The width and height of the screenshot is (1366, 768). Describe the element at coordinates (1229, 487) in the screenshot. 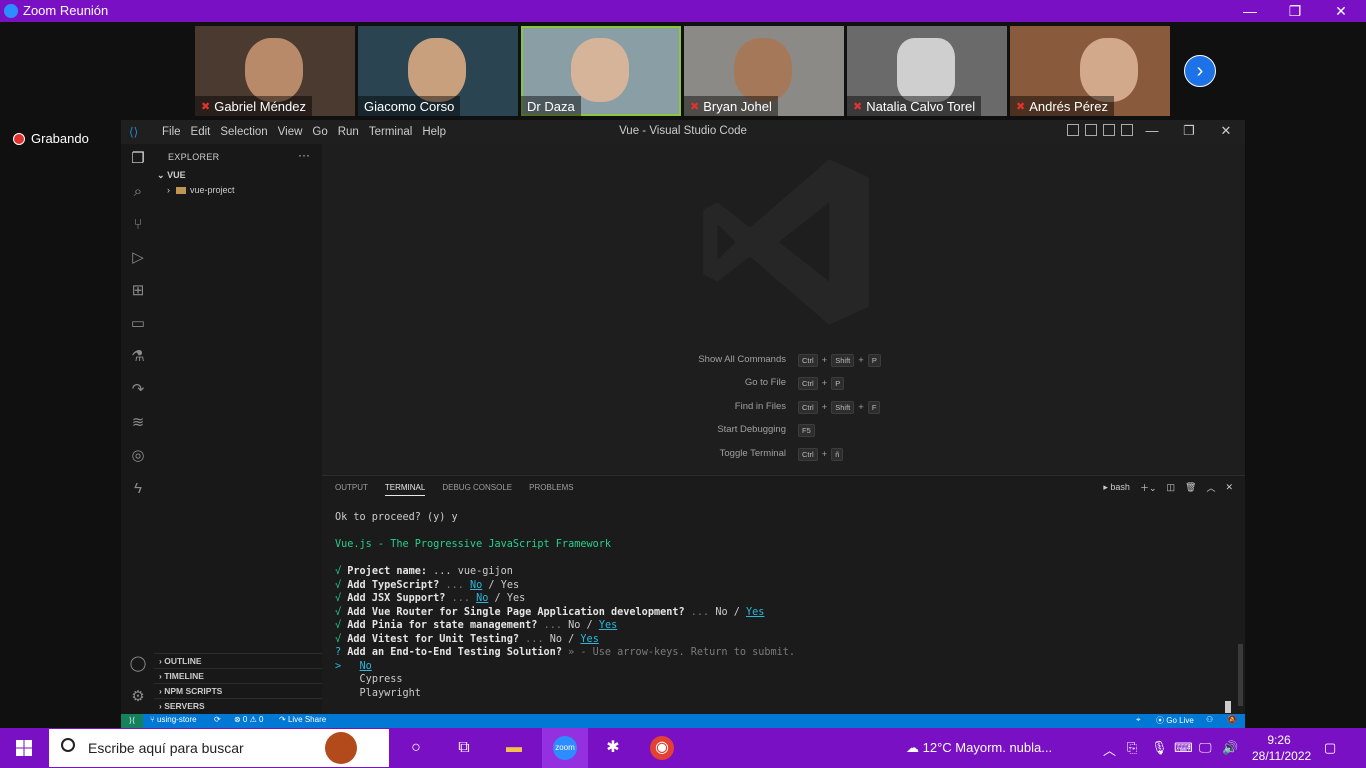

I see `close-panel-icon: ✕` at that location.